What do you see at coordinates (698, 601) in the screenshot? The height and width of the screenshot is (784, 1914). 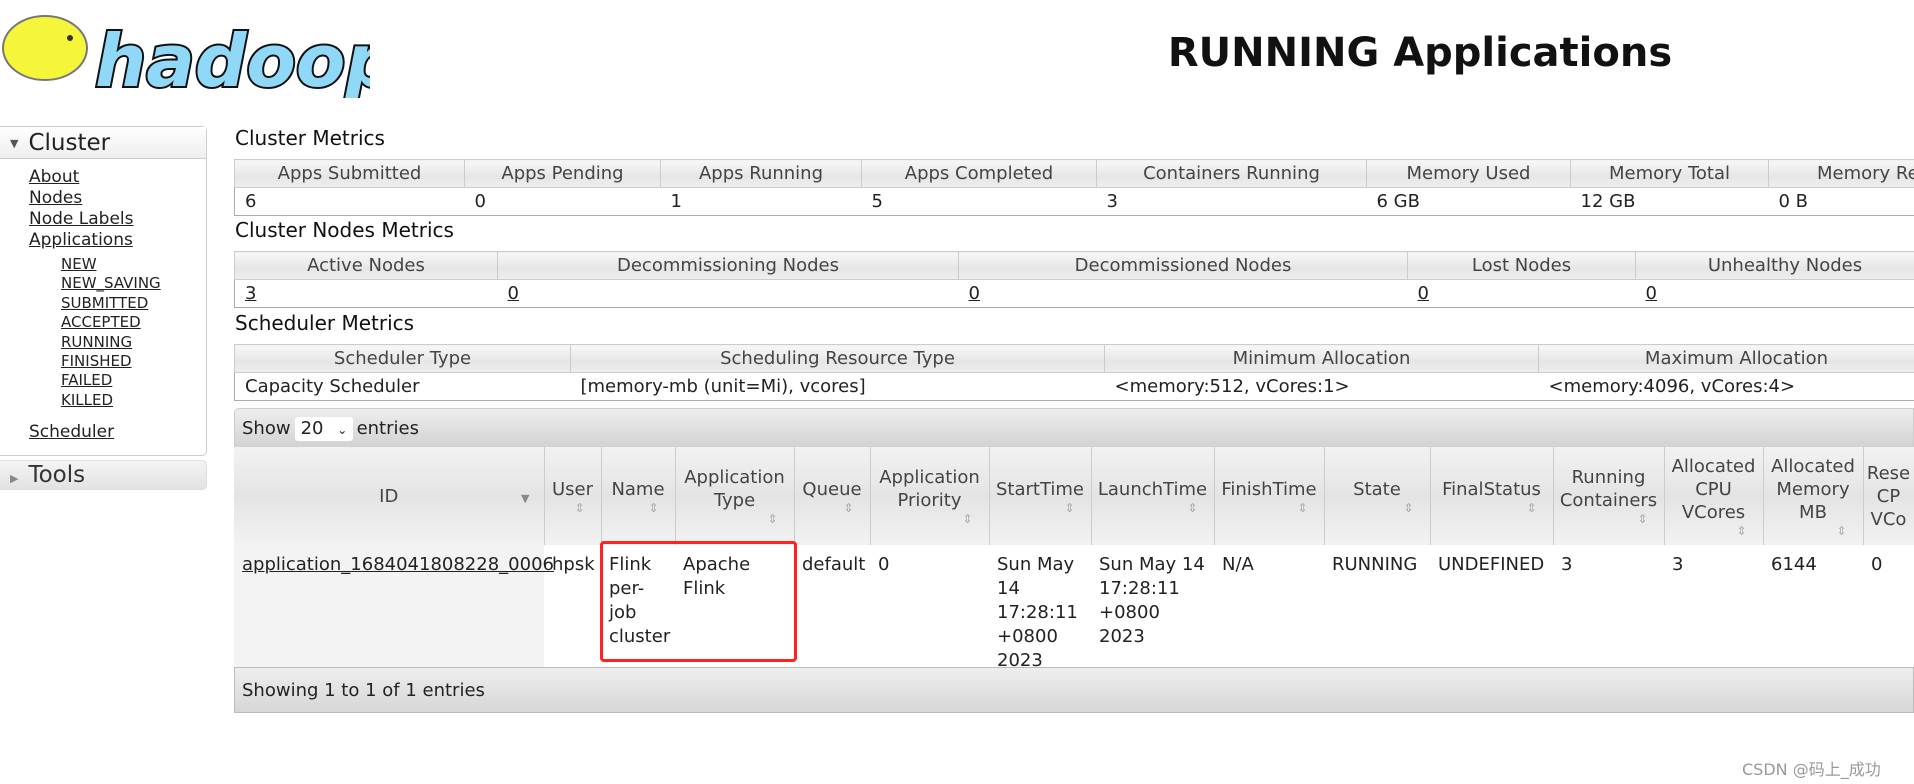 I see `highlight-annotation-box` at bounding box center [698, 601].